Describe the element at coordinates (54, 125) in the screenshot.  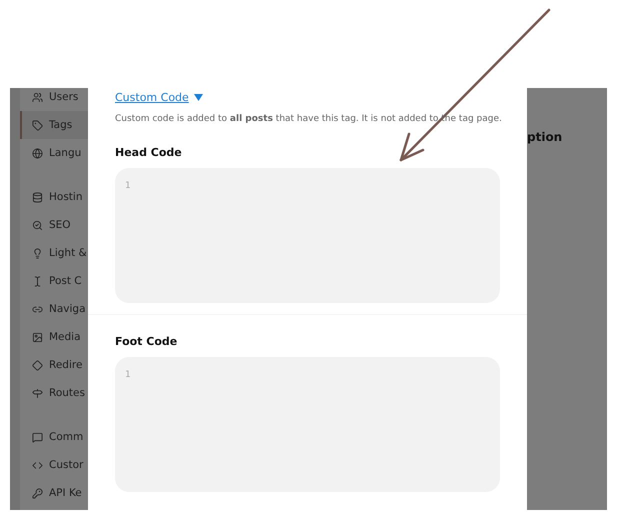
I see `sidebar-item: Tags` at that location.